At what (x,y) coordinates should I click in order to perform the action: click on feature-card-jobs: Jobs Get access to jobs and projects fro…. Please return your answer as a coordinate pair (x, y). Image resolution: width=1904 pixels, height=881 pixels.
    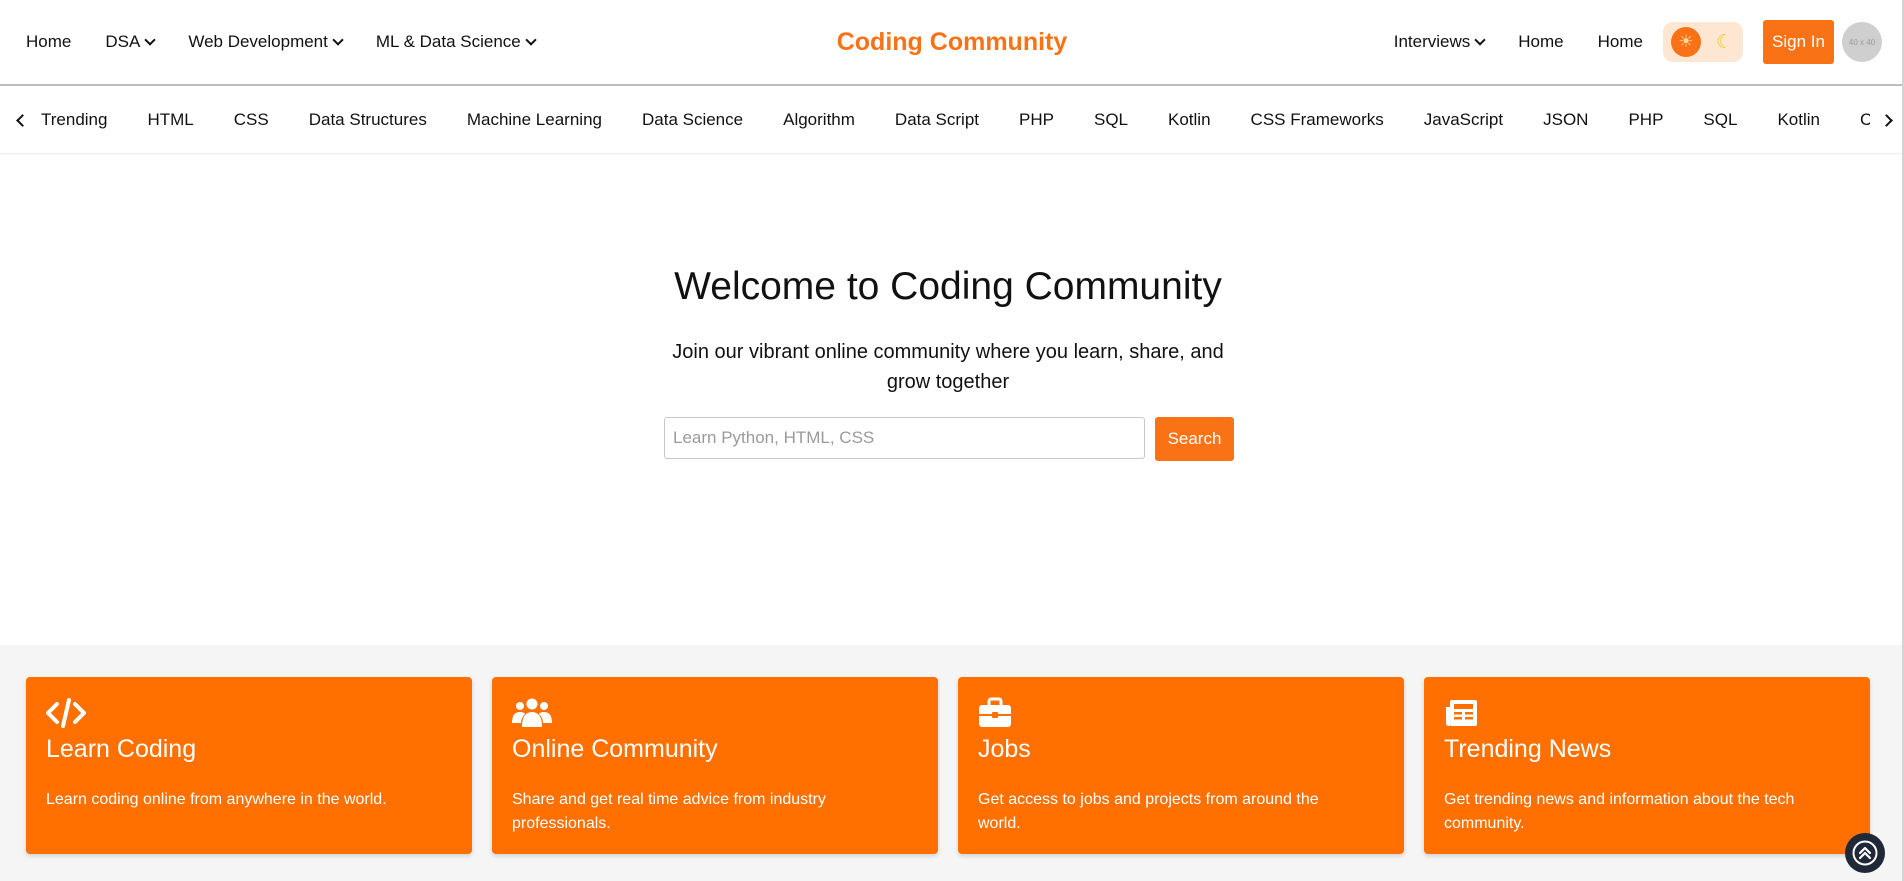
    Looking at the image, I should click on (1181, 765).